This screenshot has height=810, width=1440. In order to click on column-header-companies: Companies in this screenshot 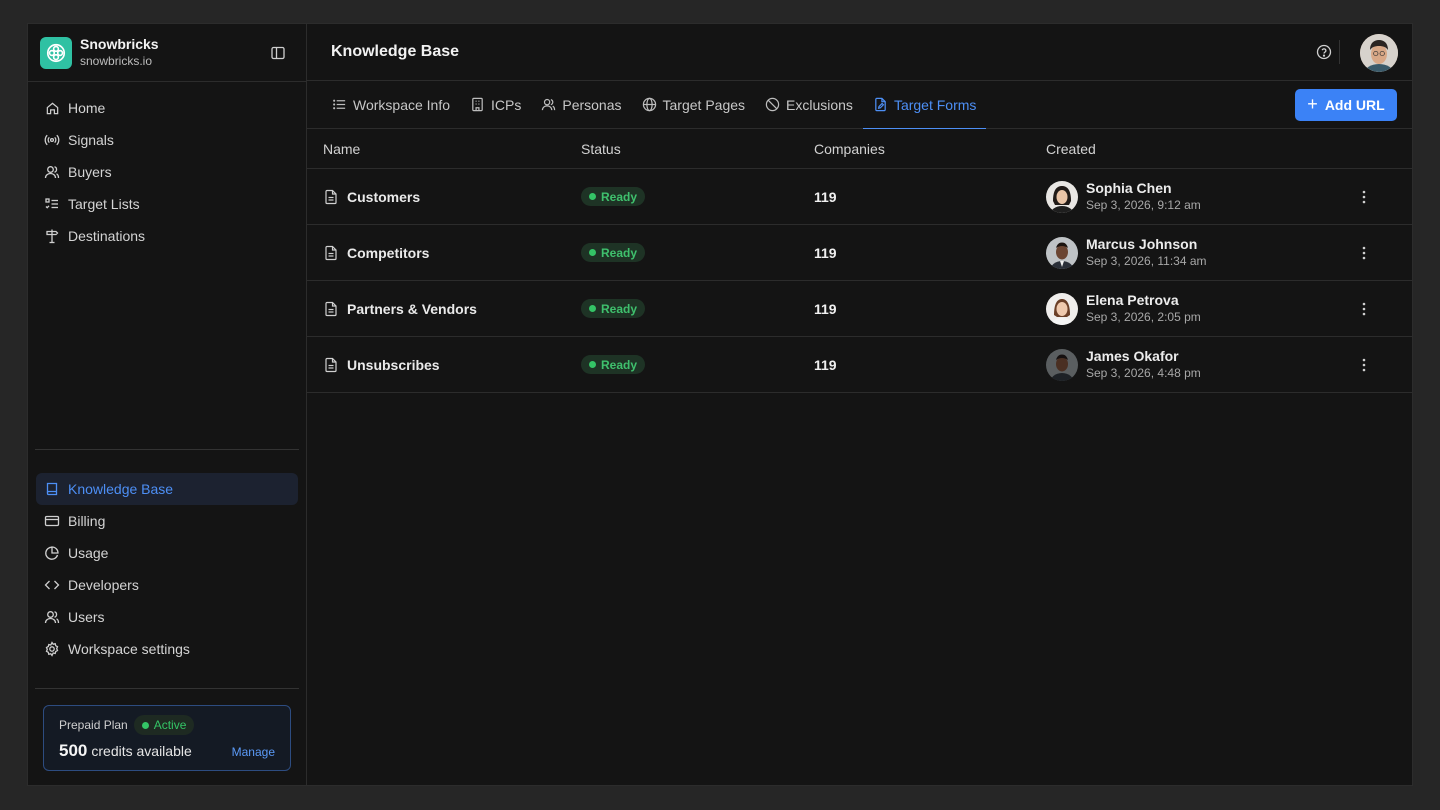, I will do `click(930, 149)`.